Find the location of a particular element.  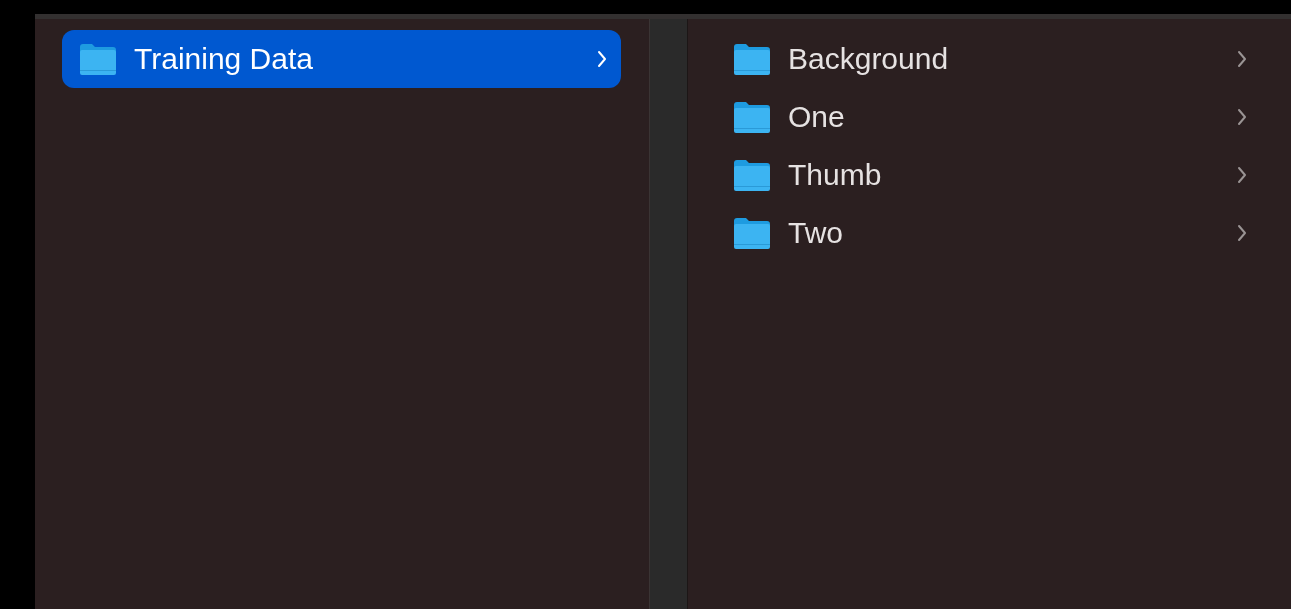

folder-row: One is located at coordinates (996, 117).